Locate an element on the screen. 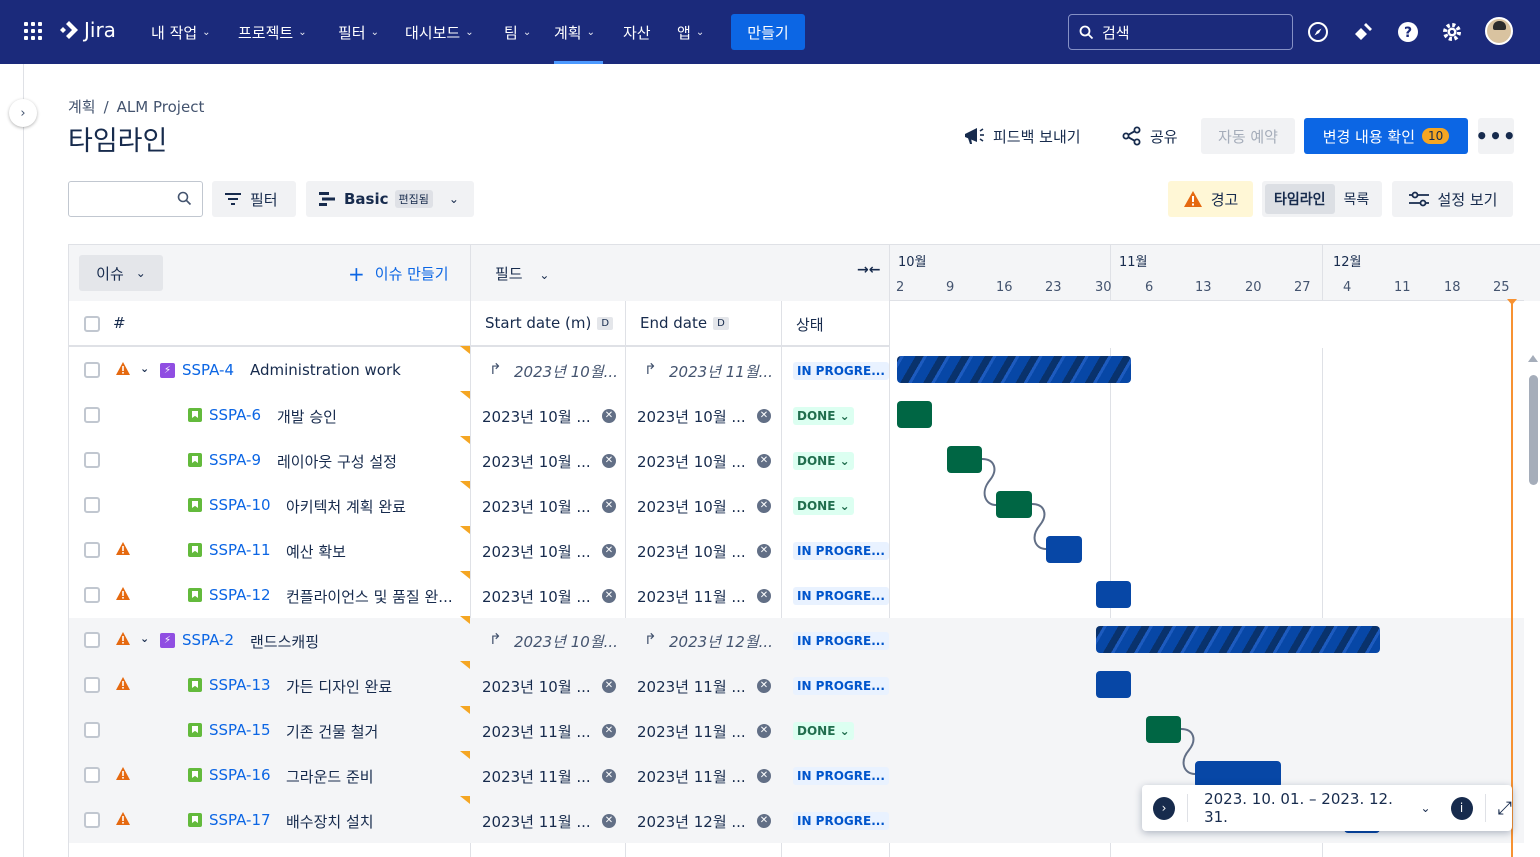 This screenshot has height=857, width=1540. chevron-down-icon: ⌄ is located at coordinates (1425, 808).